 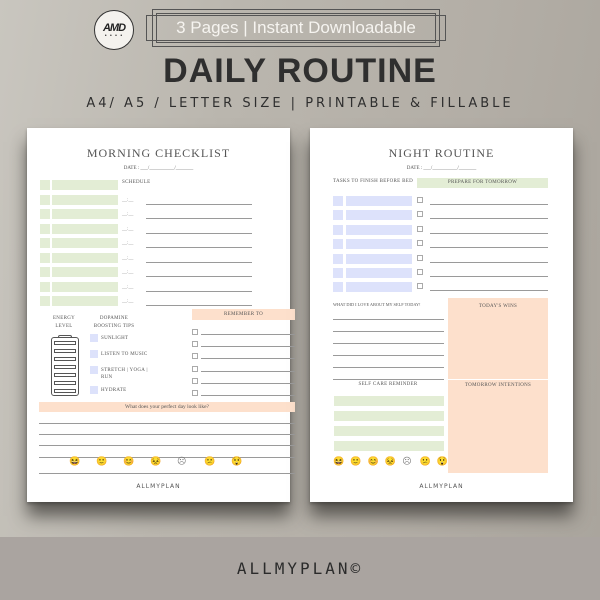 I want to click on mood-face-icon: 🙂, so click(x=101, y=461).